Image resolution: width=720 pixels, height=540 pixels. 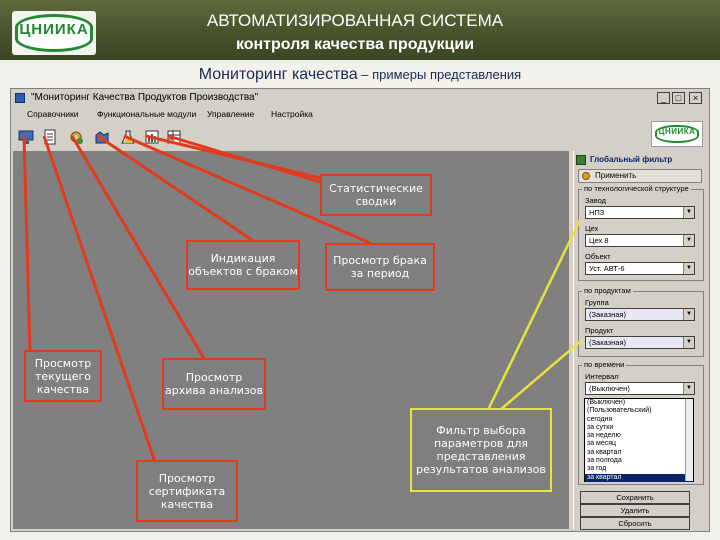 What do you see at coordinates (640, 314) in the screenshot?
I see `group-select: (Заказная) ▼` at bounding box center [640, 314].